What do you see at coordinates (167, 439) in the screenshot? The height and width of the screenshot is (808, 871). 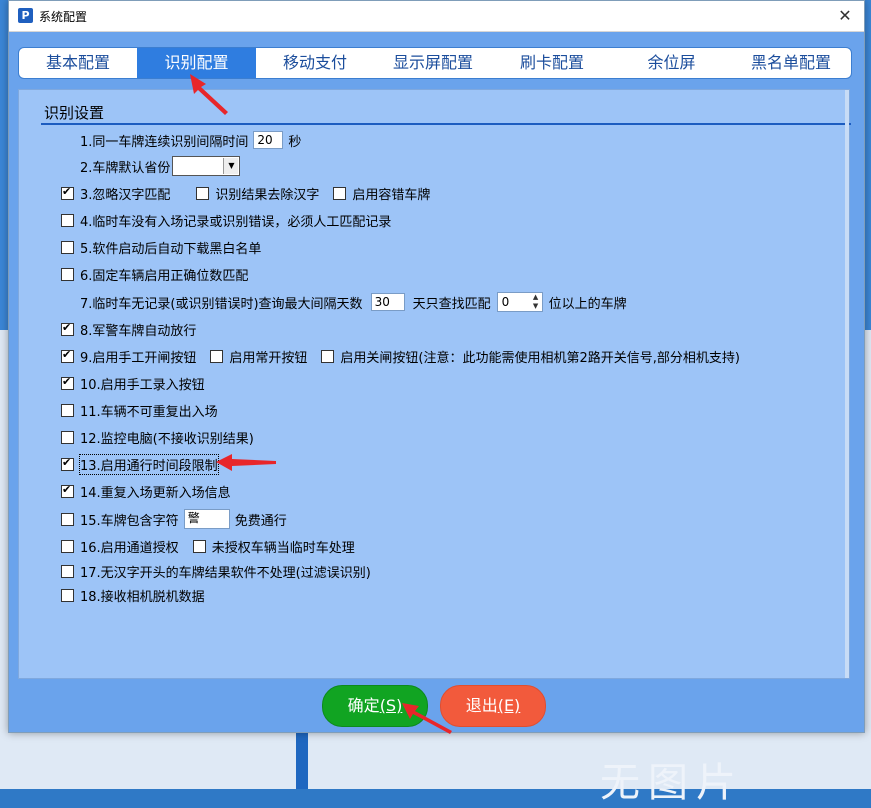 I see `label-monitor-pc: 12.监控电脑(不接收识别结果)` at bounding box center [167, 439].